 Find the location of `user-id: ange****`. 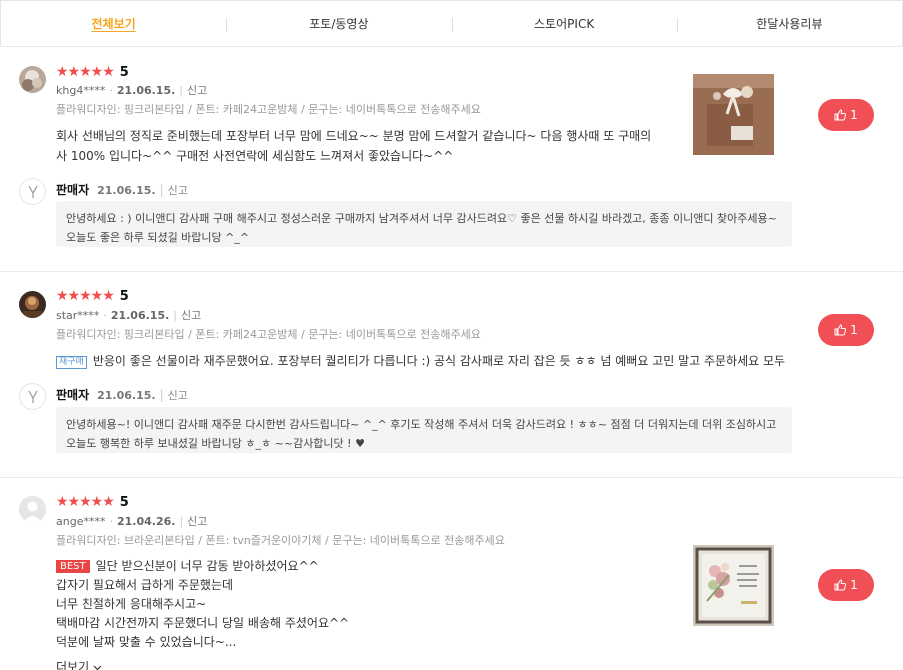

user-id: ange**** is located at coordinates (81, 521).